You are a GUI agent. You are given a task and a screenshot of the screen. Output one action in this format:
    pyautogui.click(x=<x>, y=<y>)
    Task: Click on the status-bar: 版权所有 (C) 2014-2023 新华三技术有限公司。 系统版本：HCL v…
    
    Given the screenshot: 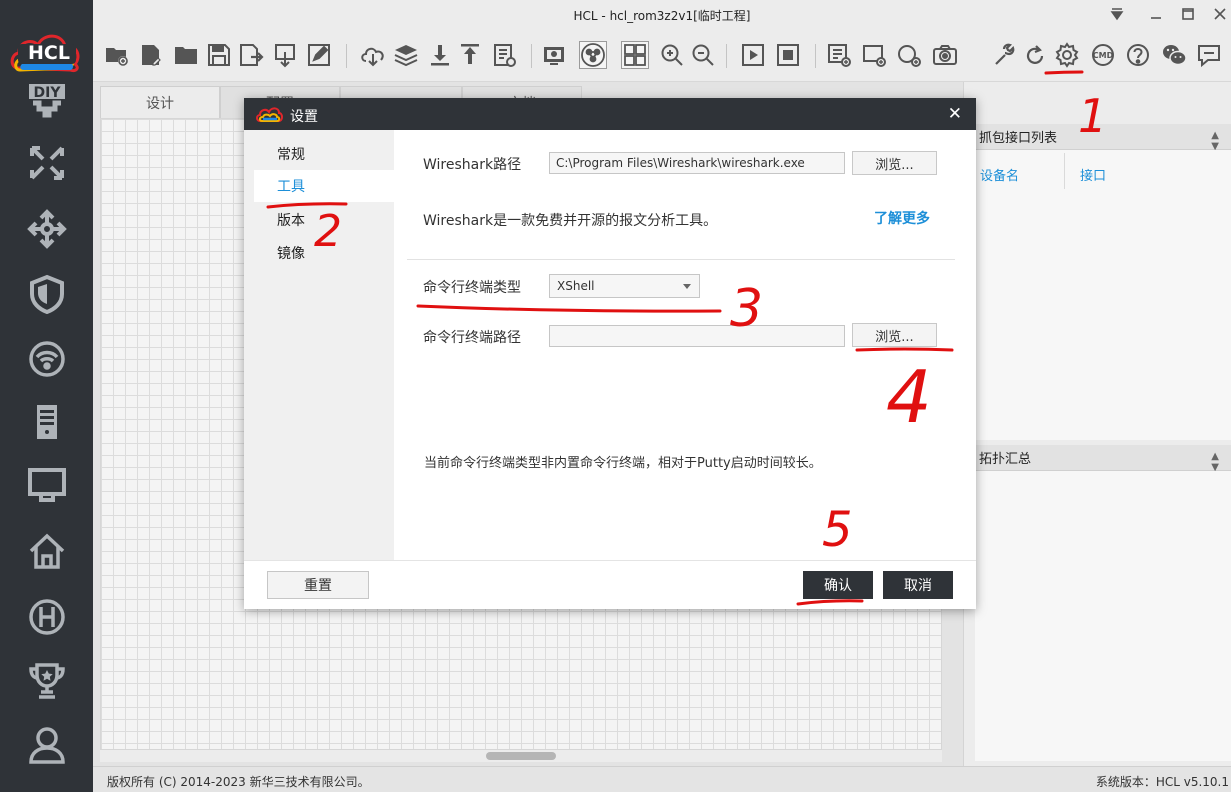 What is the action you would take?
    pyautogui.click(x=662, y=779)
    